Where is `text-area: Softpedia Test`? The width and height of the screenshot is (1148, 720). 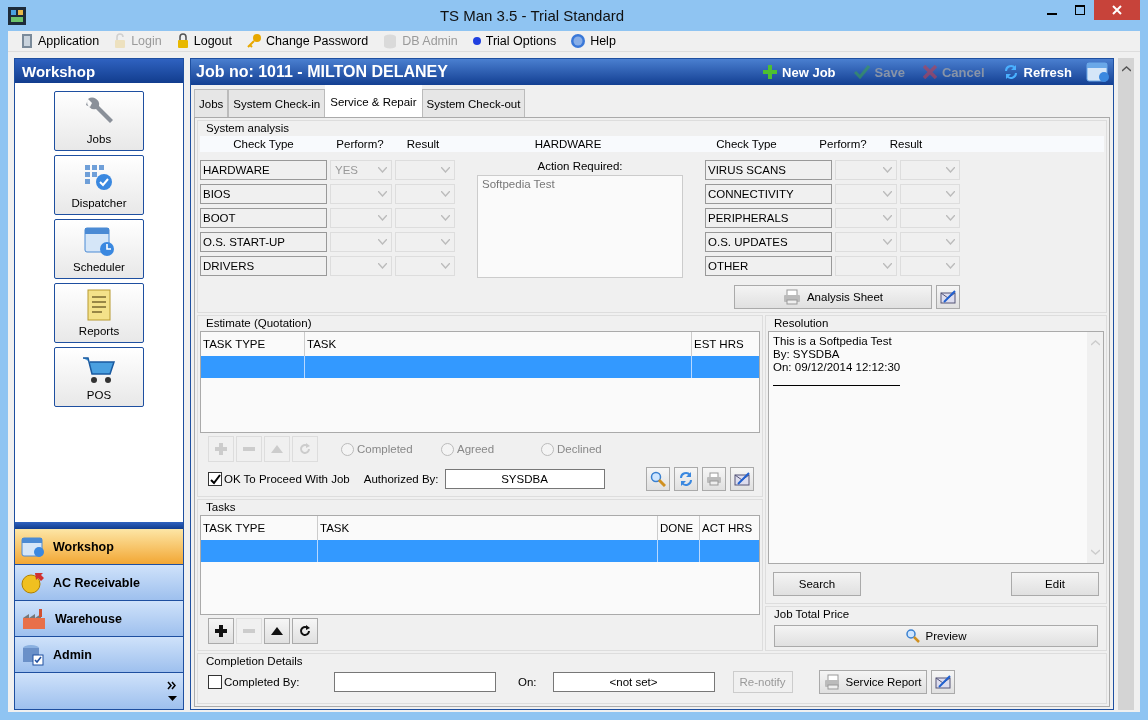 text-area: Softpedia Test is located at coordinates (580, 226).